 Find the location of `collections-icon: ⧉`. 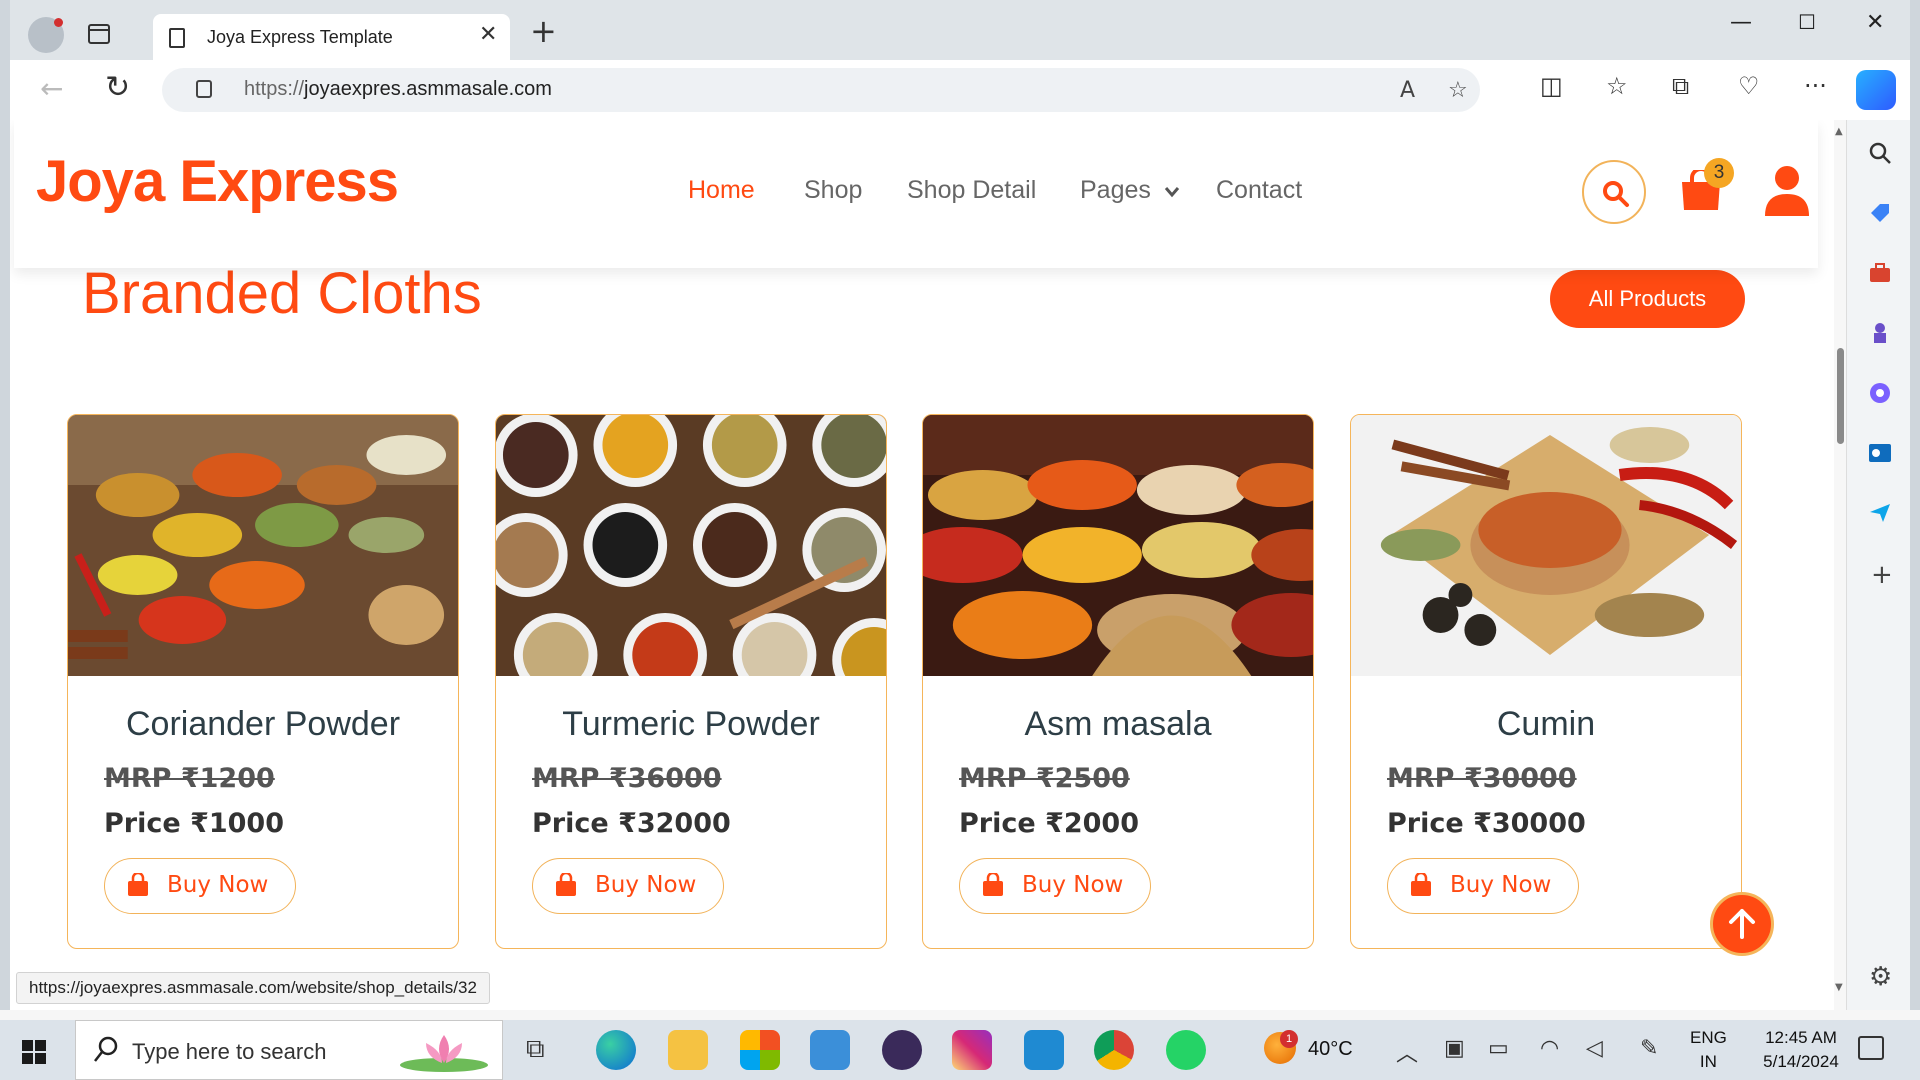

collections-icon: ⧉ is located at coordinates (1680, 86).